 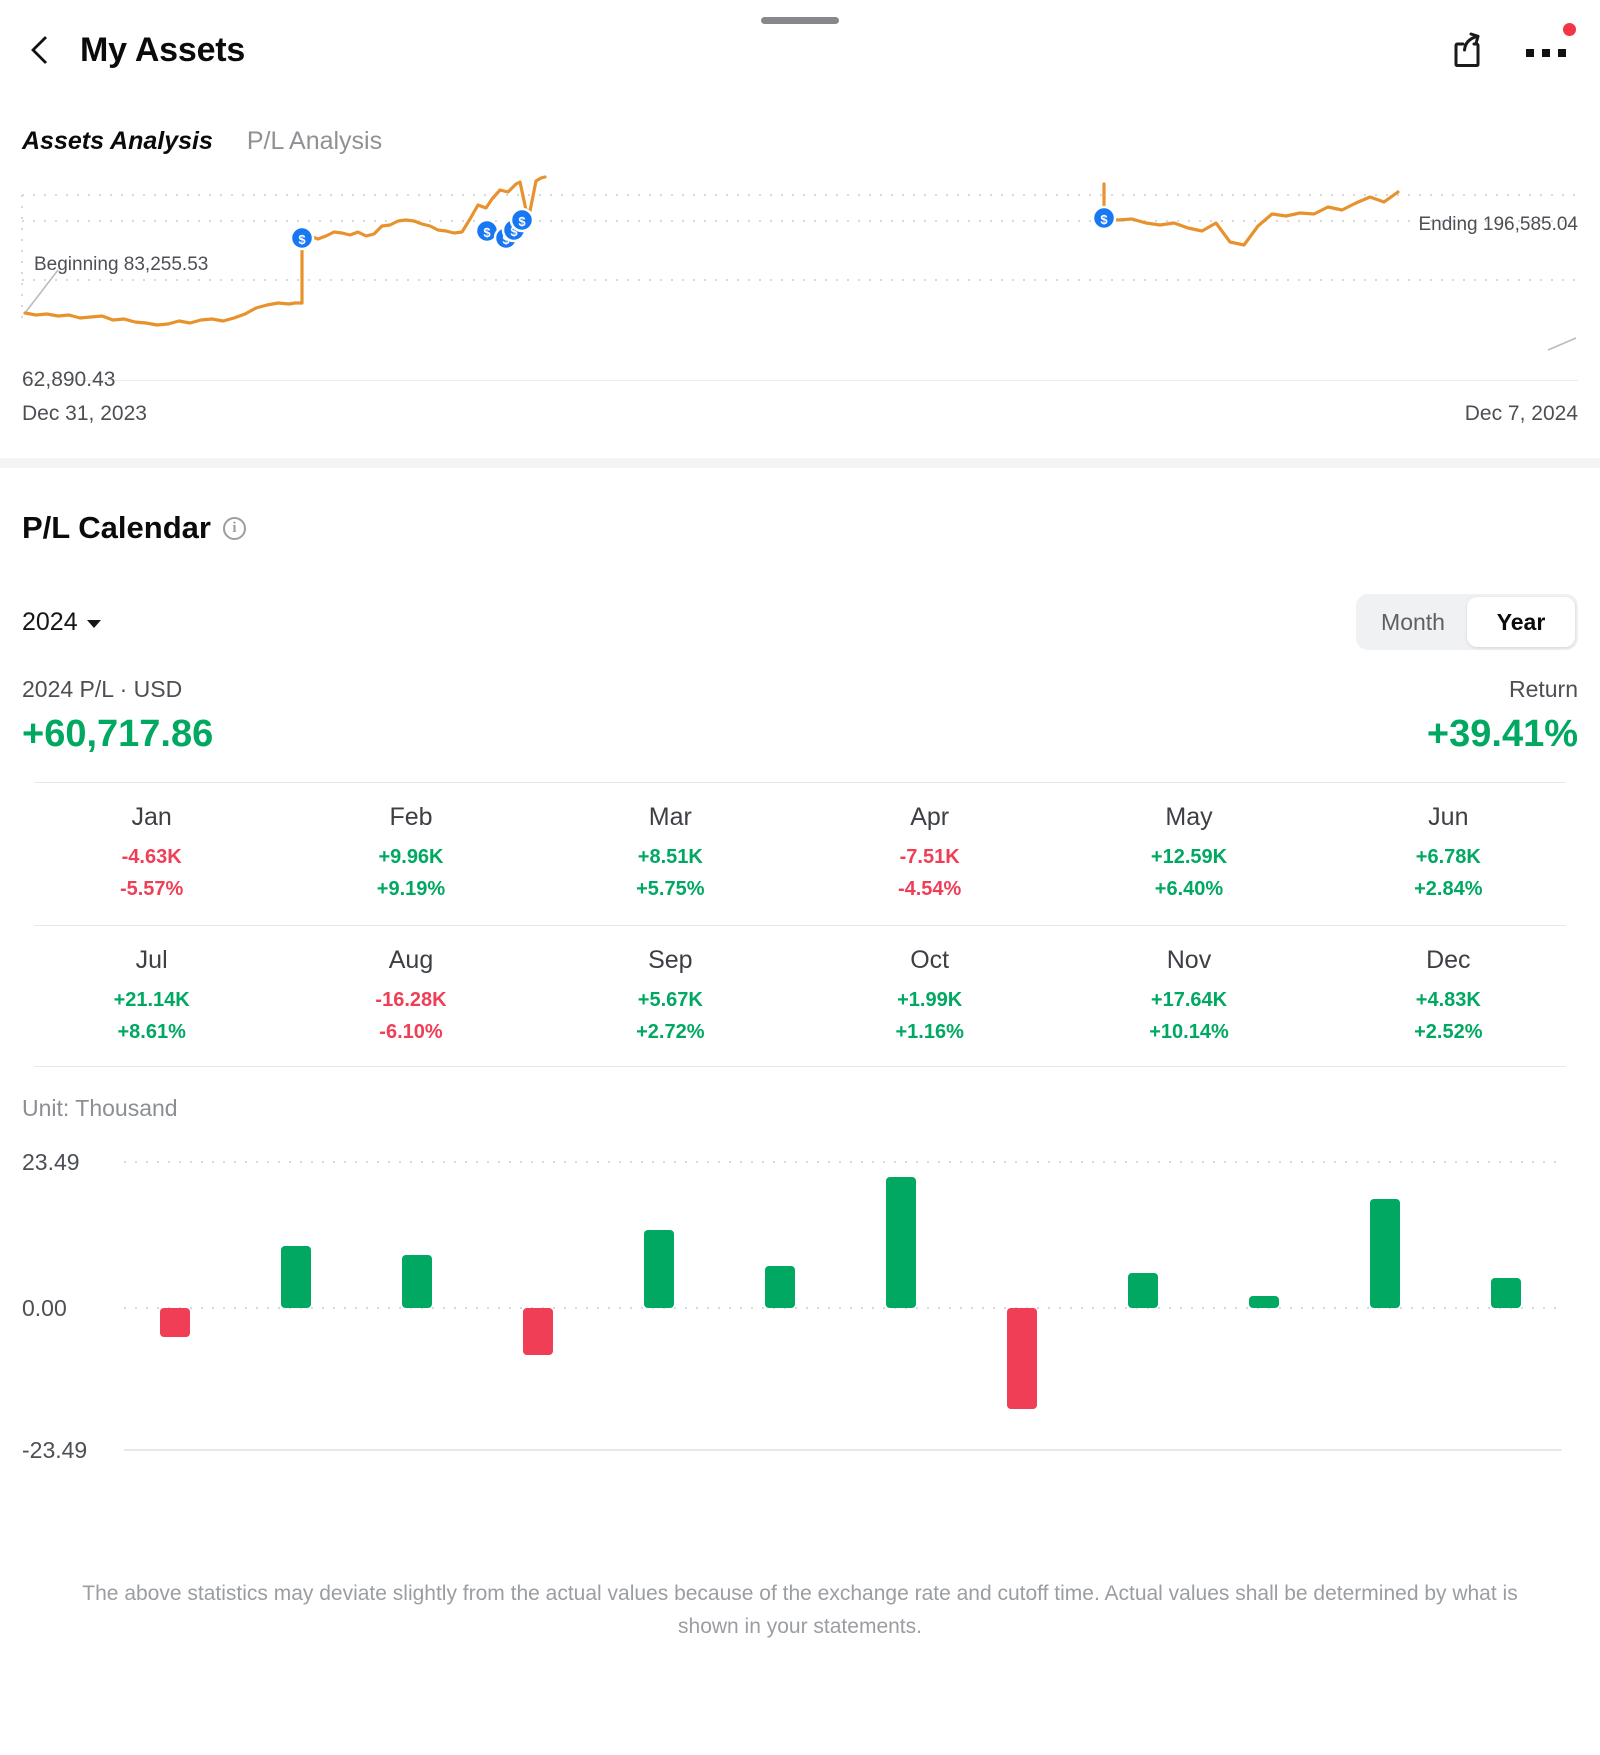 What do you see at coordinates (670, 960) in the screenshot?
I see `month-name: Sep` at bounding box center [670, 960].